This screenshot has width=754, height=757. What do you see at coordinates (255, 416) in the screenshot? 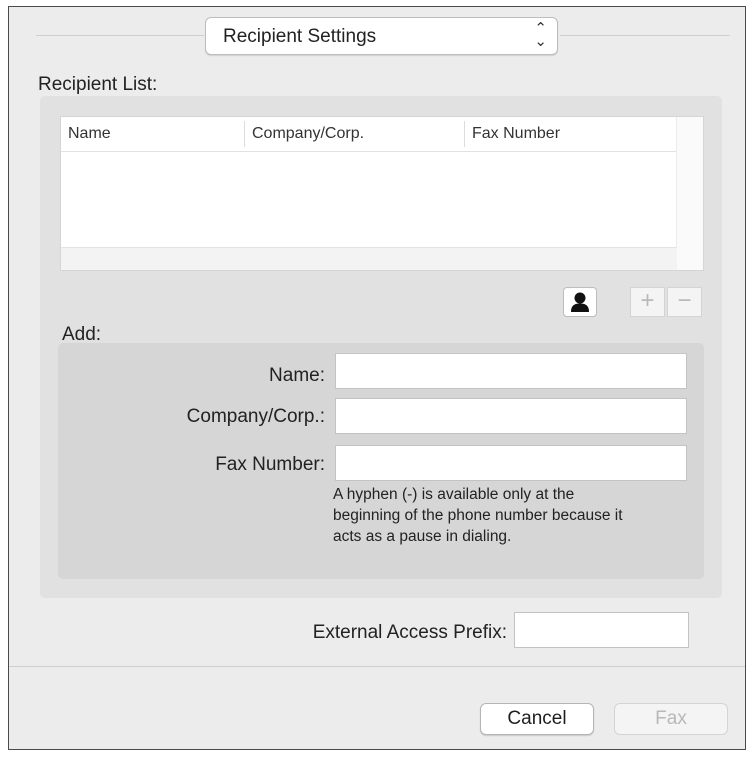
I see `company-label: Company/Corp.:` at bounding box center [255, 416].